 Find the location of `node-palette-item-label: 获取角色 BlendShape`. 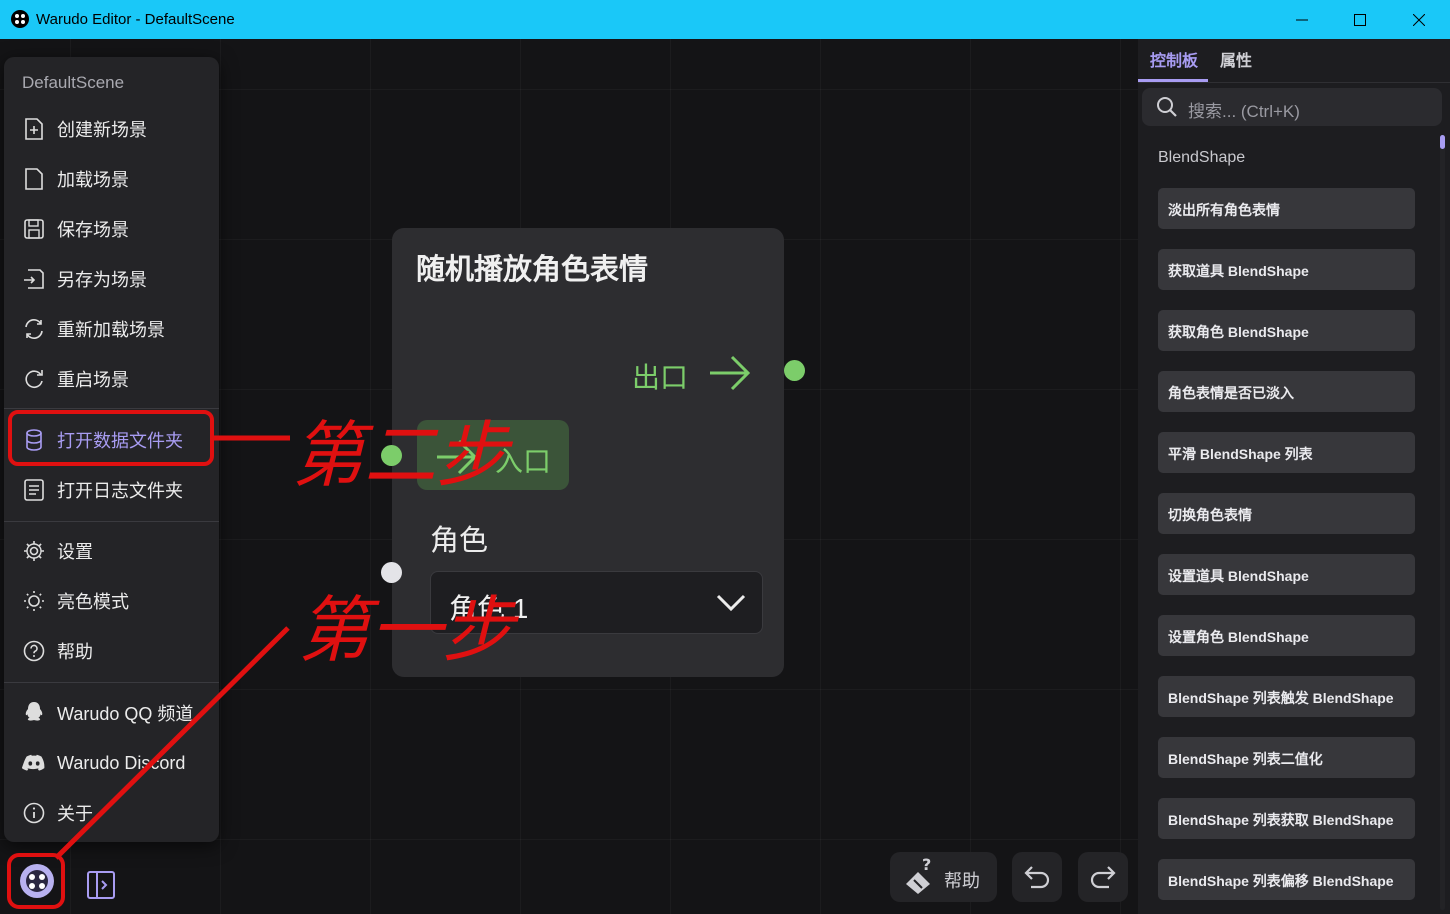

node-palette-item-label: 获取角色 BlendShape is located at coordinates (1238, 332).